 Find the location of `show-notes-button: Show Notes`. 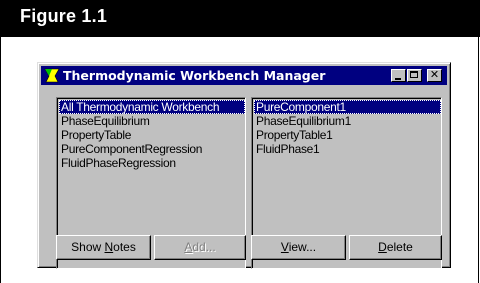

show-notes-button: Show Notes is located at coordinates (103, 247).